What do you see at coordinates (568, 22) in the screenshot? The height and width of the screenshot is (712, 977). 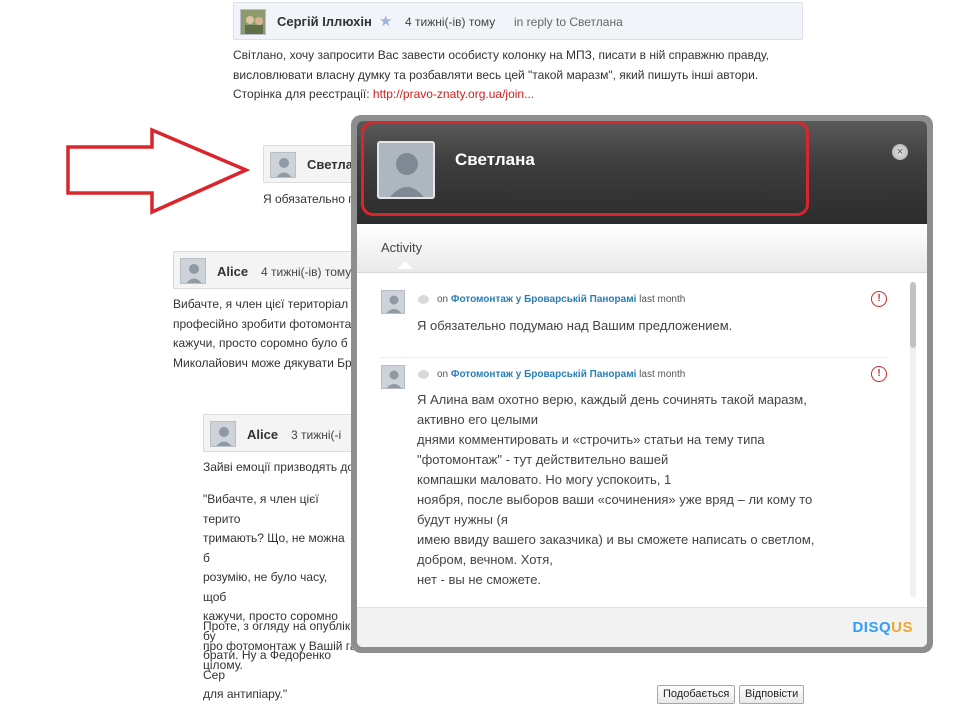 I see `reply-to-link: in reply to Светлана` at bounding box center [568, 22].